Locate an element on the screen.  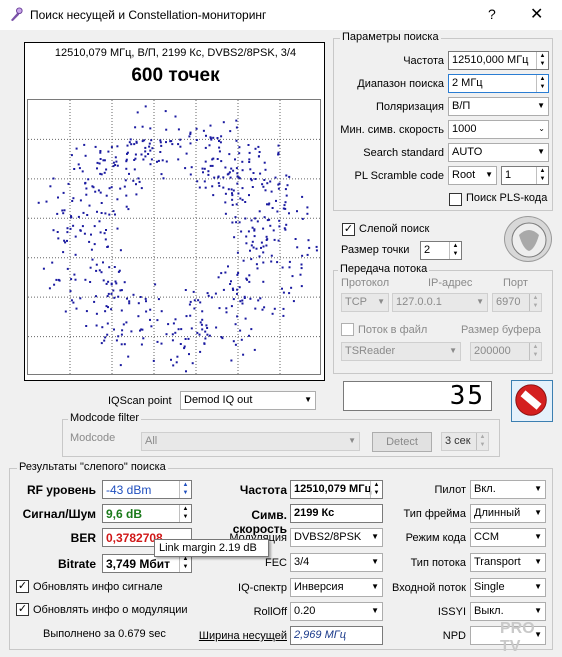
pls-search-checkbox is located at coordinates (455, 199).